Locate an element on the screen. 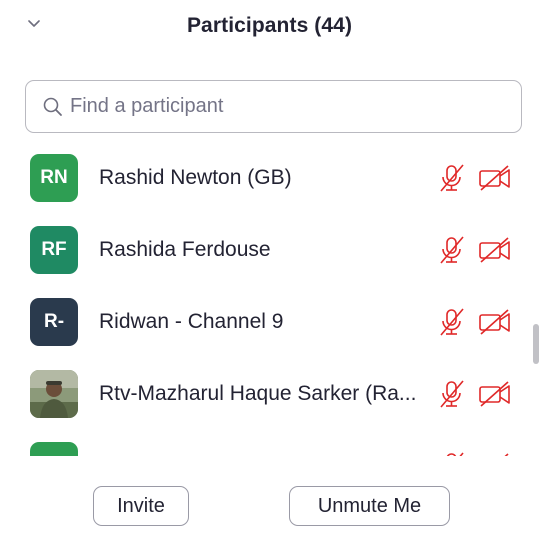 The height and width of the screenshot is (541, 539). panel-title: Participants (44) is located at coordinates (269, 25).